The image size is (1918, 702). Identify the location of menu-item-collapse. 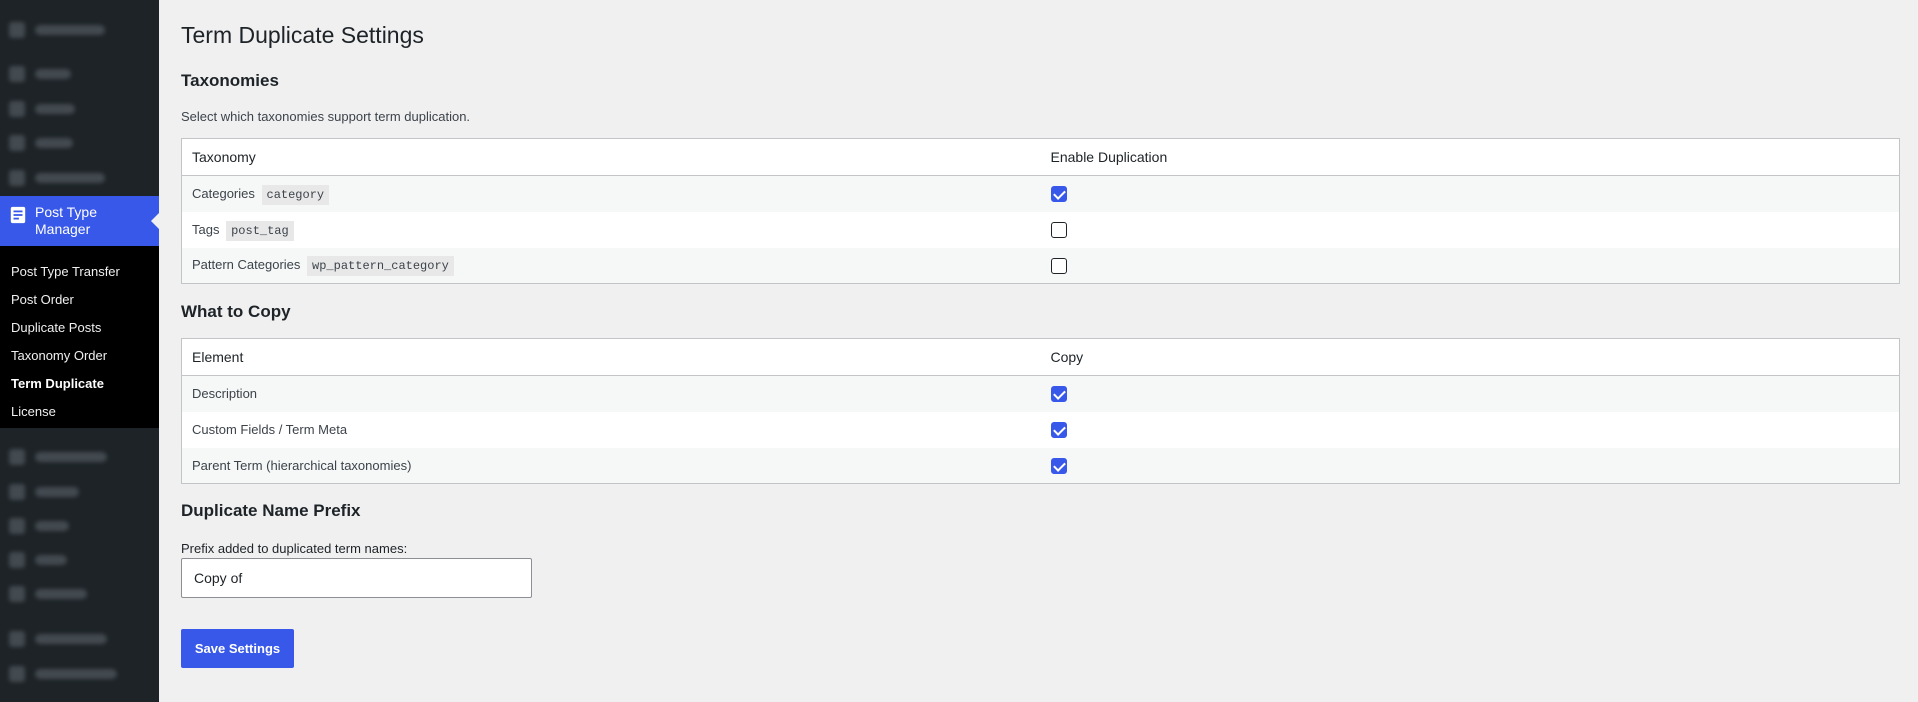
(74, 674).